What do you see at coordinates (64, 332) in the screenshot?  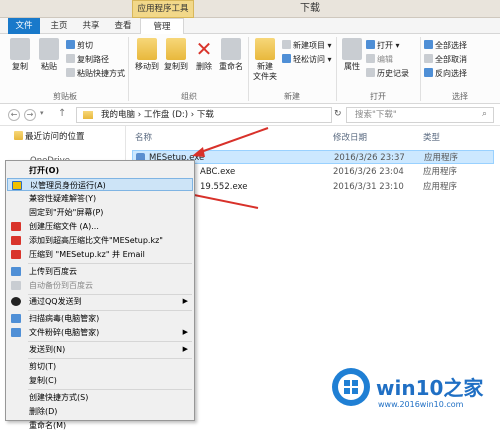 I see `menu-file-shred-label: 文件粉碎(电脑管家)` at bounding box center [64, 332].